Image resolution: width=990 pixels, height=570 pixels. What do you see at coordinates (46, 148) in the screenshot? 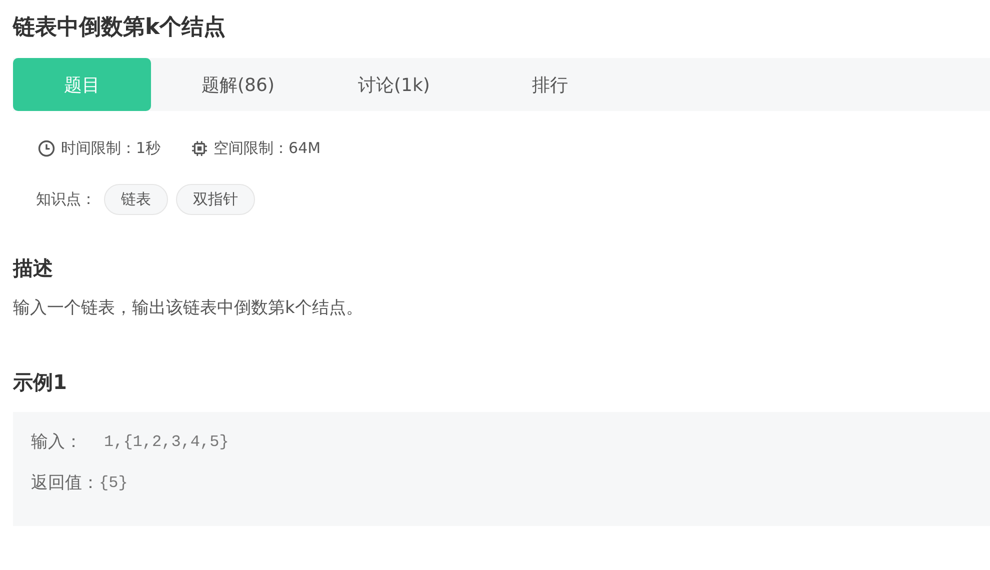
I see `clock-icon` at bounding box center [46, 148].